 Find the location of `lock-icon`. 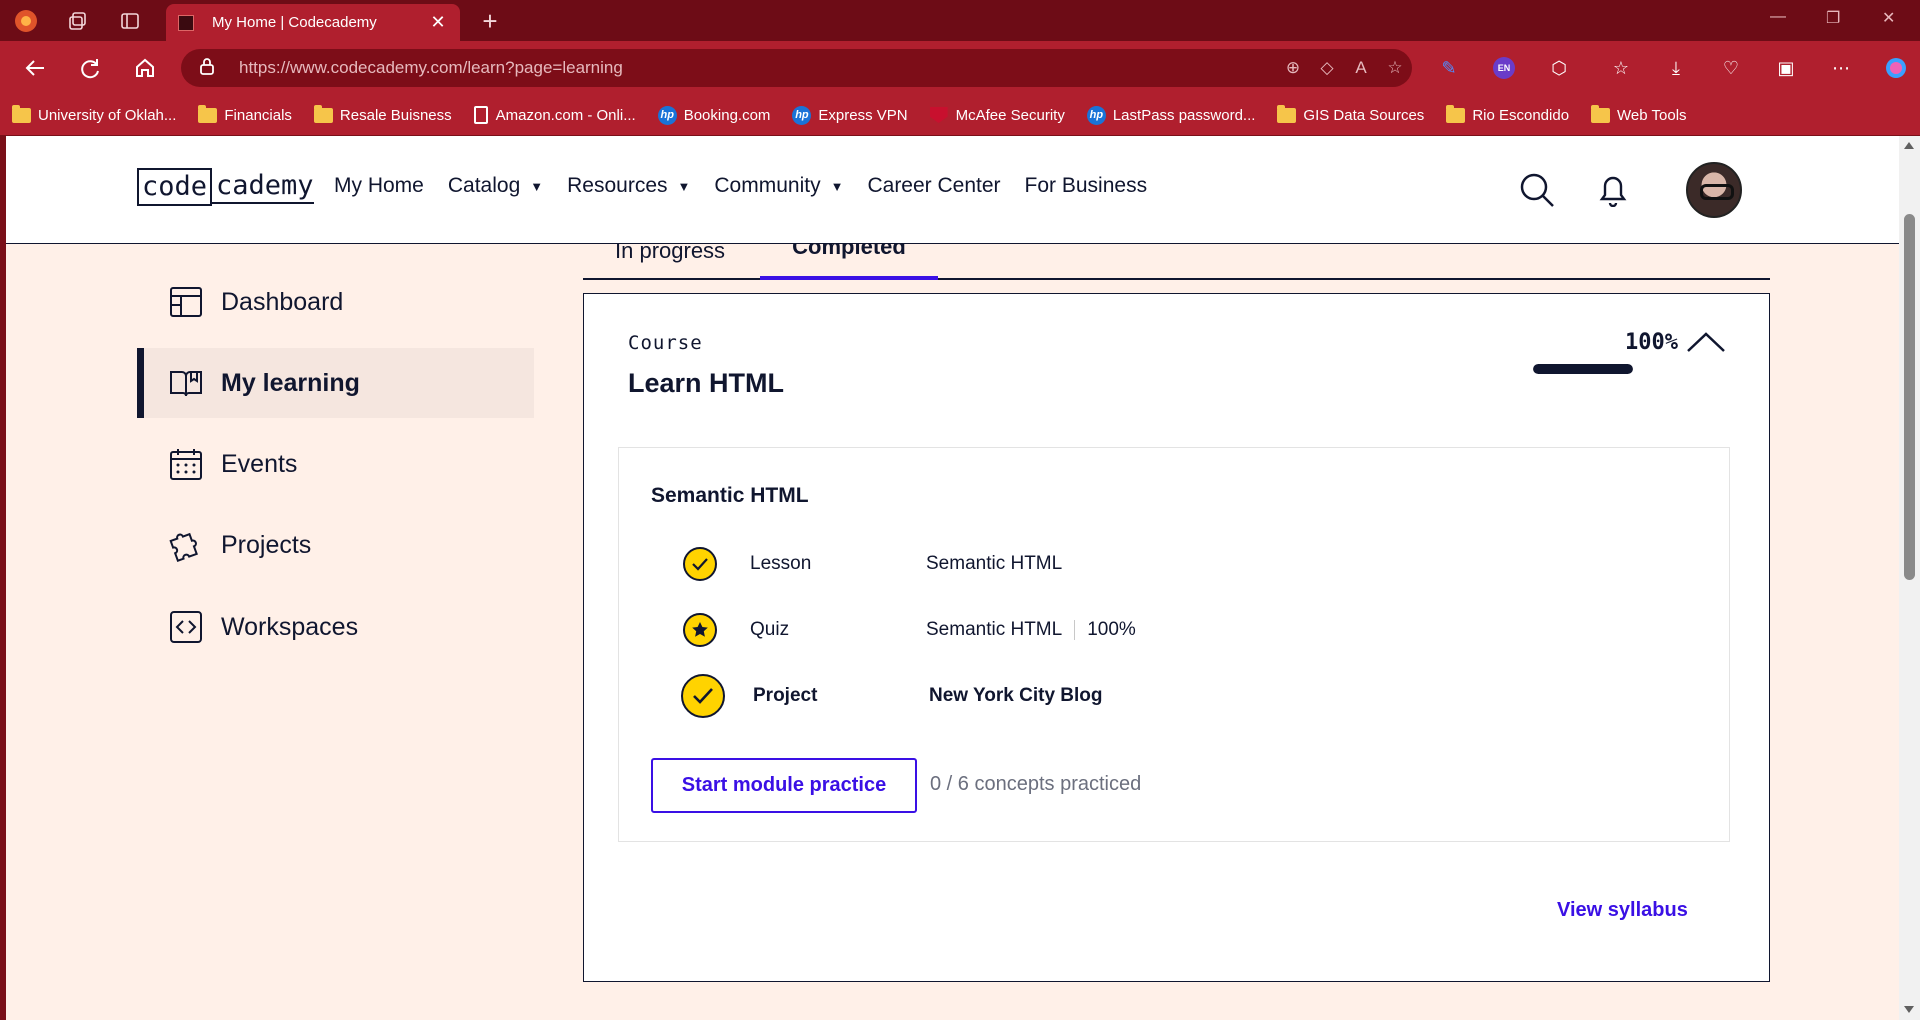

lock-icon is located at coordinates (210, 68).